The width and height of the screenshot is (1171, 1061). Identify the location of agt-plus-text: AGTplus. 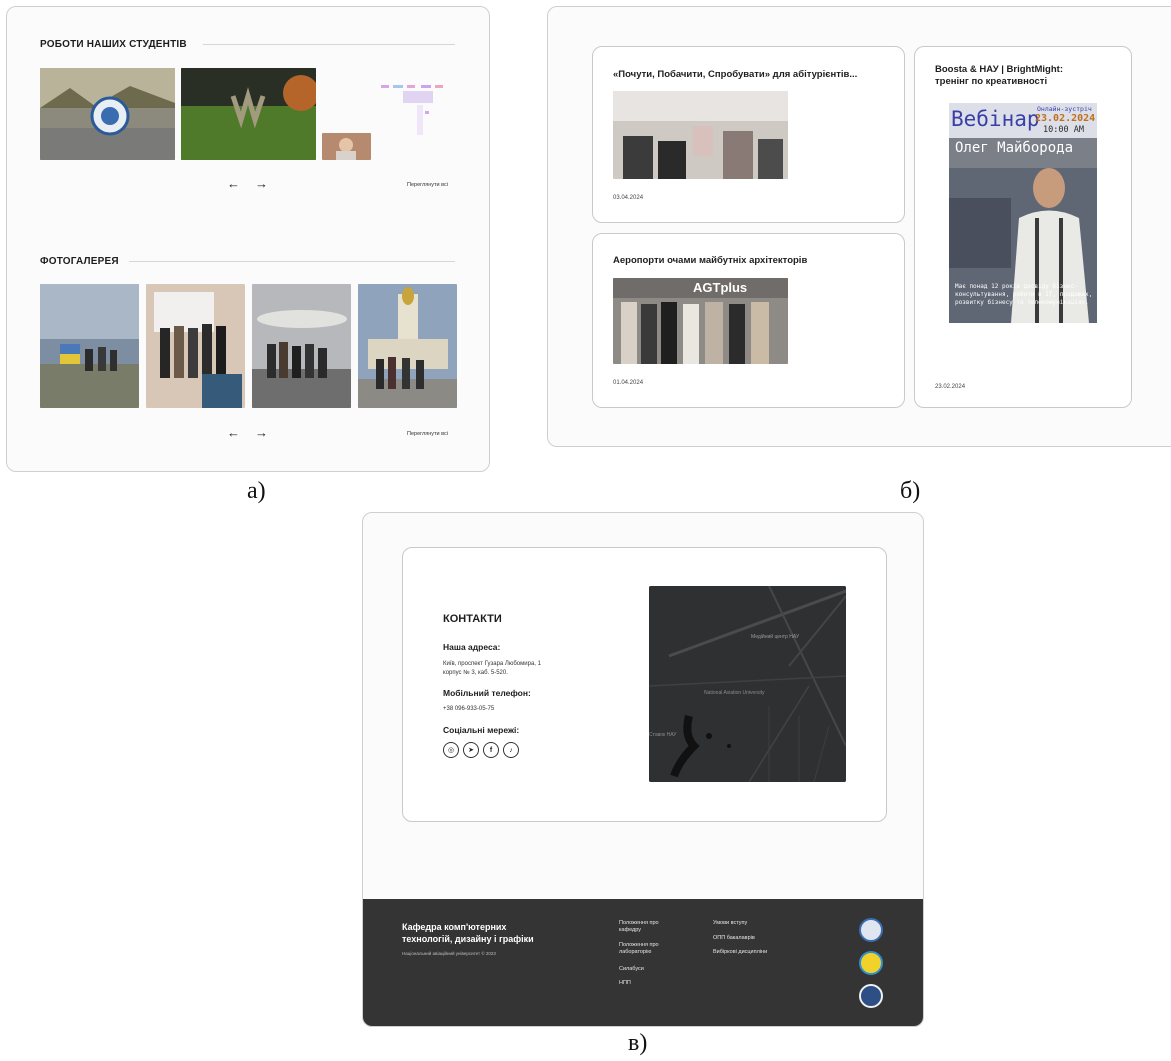
(720, 287).